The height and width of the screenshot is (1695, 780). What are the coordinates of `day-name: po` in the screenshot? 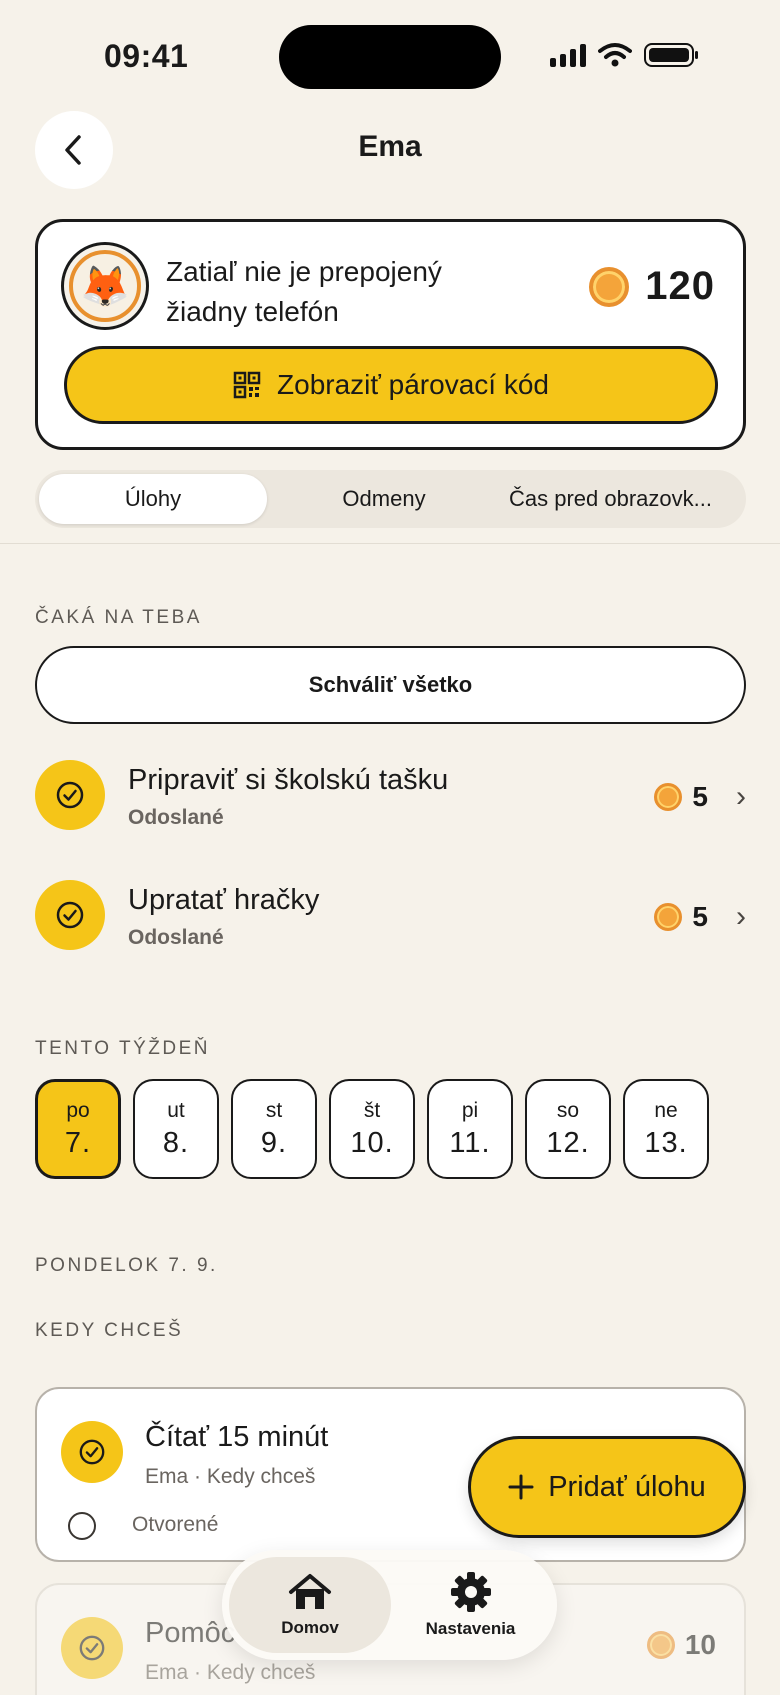 It's located at (78, 1110).